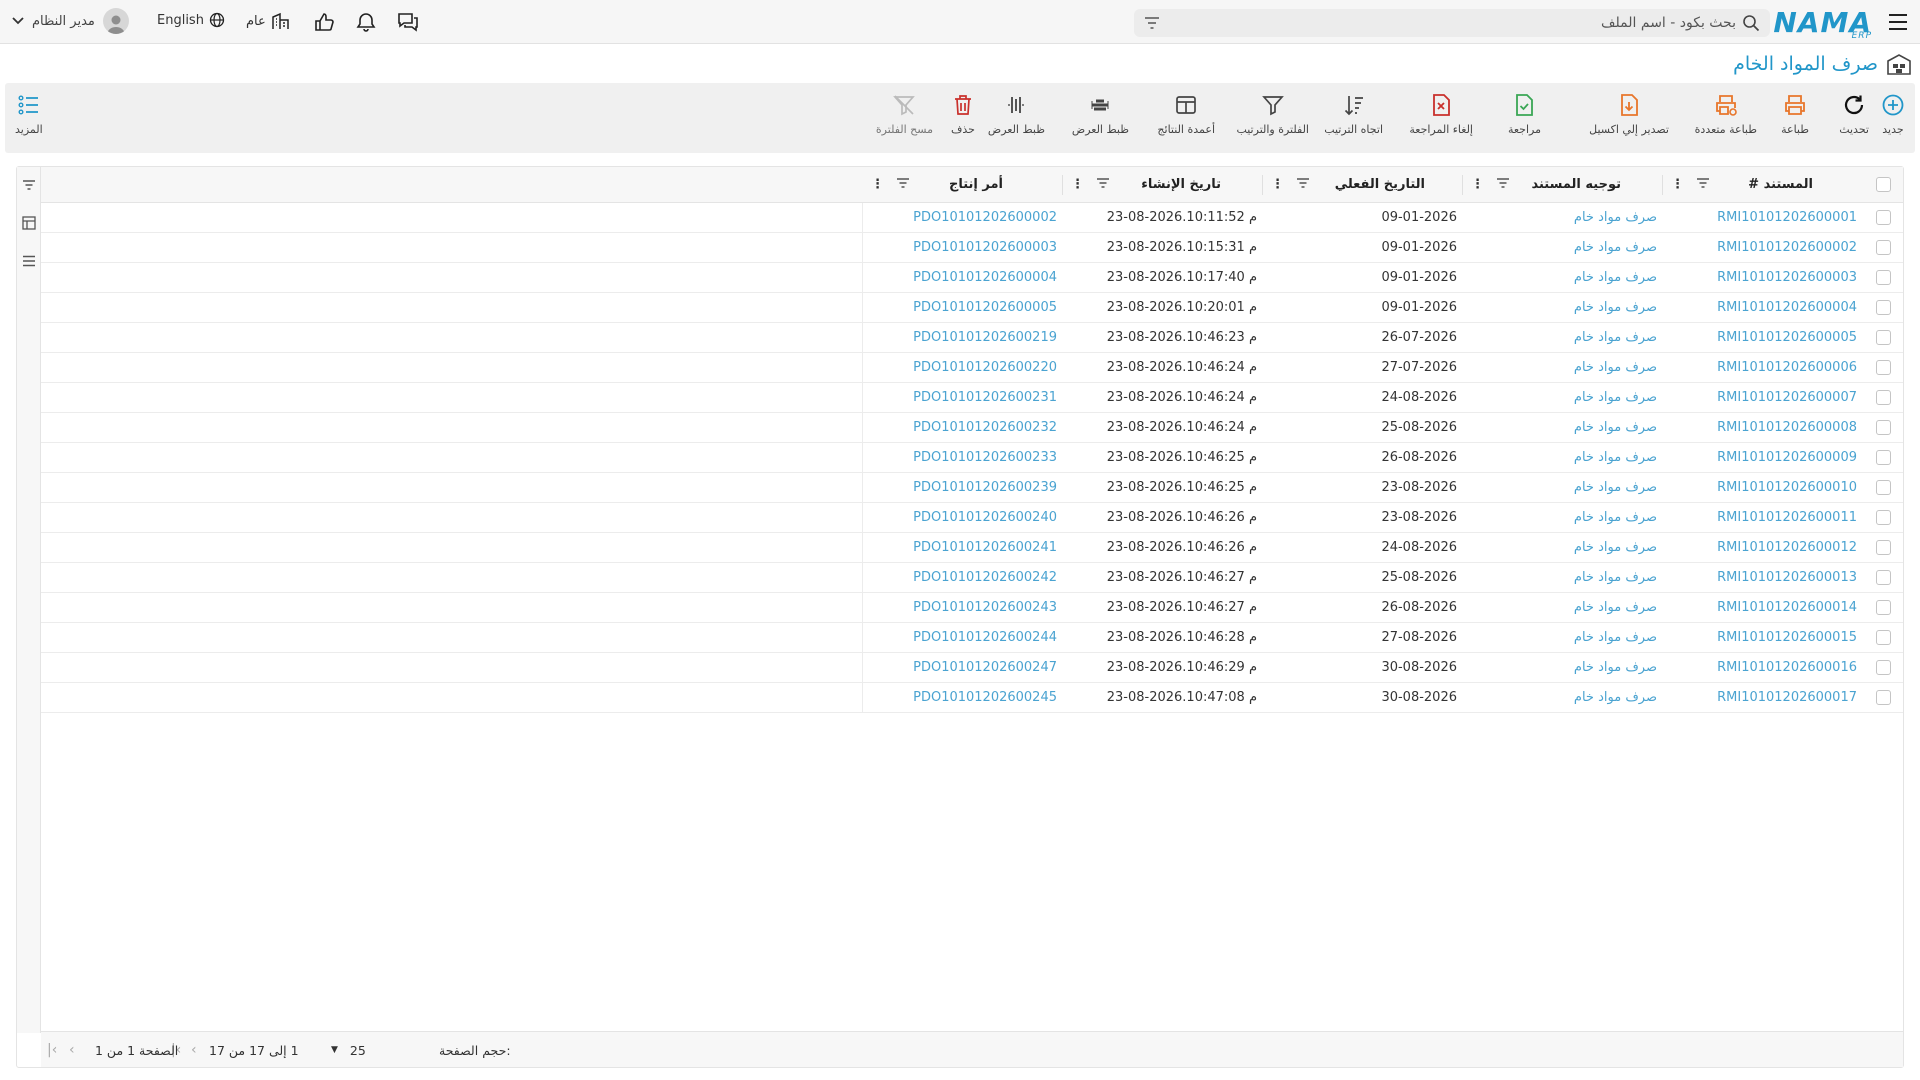 The image size is (1920, 1080). Describe the element at coordinates (1763, 577) in the screenshot. I see `document-number-link: RMI10101202600013` at that location.